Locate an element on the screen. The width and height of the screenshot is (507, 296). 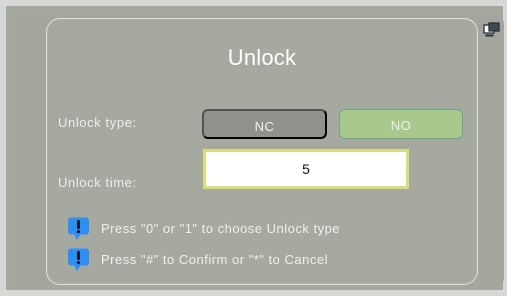
hint-unlock-type-text: Press "0" or "1" to choose Unlock type is located at coordinates (221, 228).